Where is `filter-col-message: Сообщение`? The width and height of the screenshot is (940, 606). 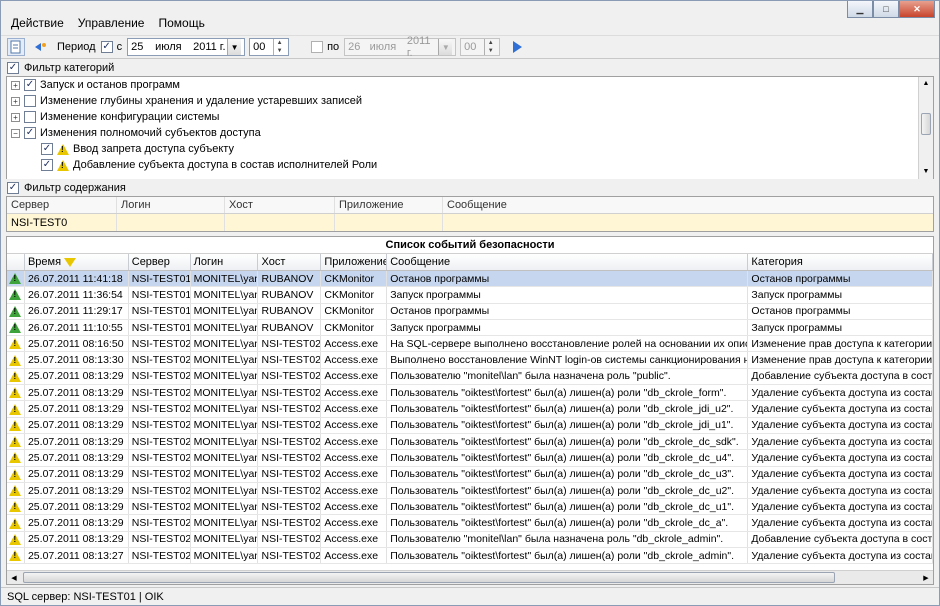
filter-col-message: Сообщение is located at coordinates (477, 205).